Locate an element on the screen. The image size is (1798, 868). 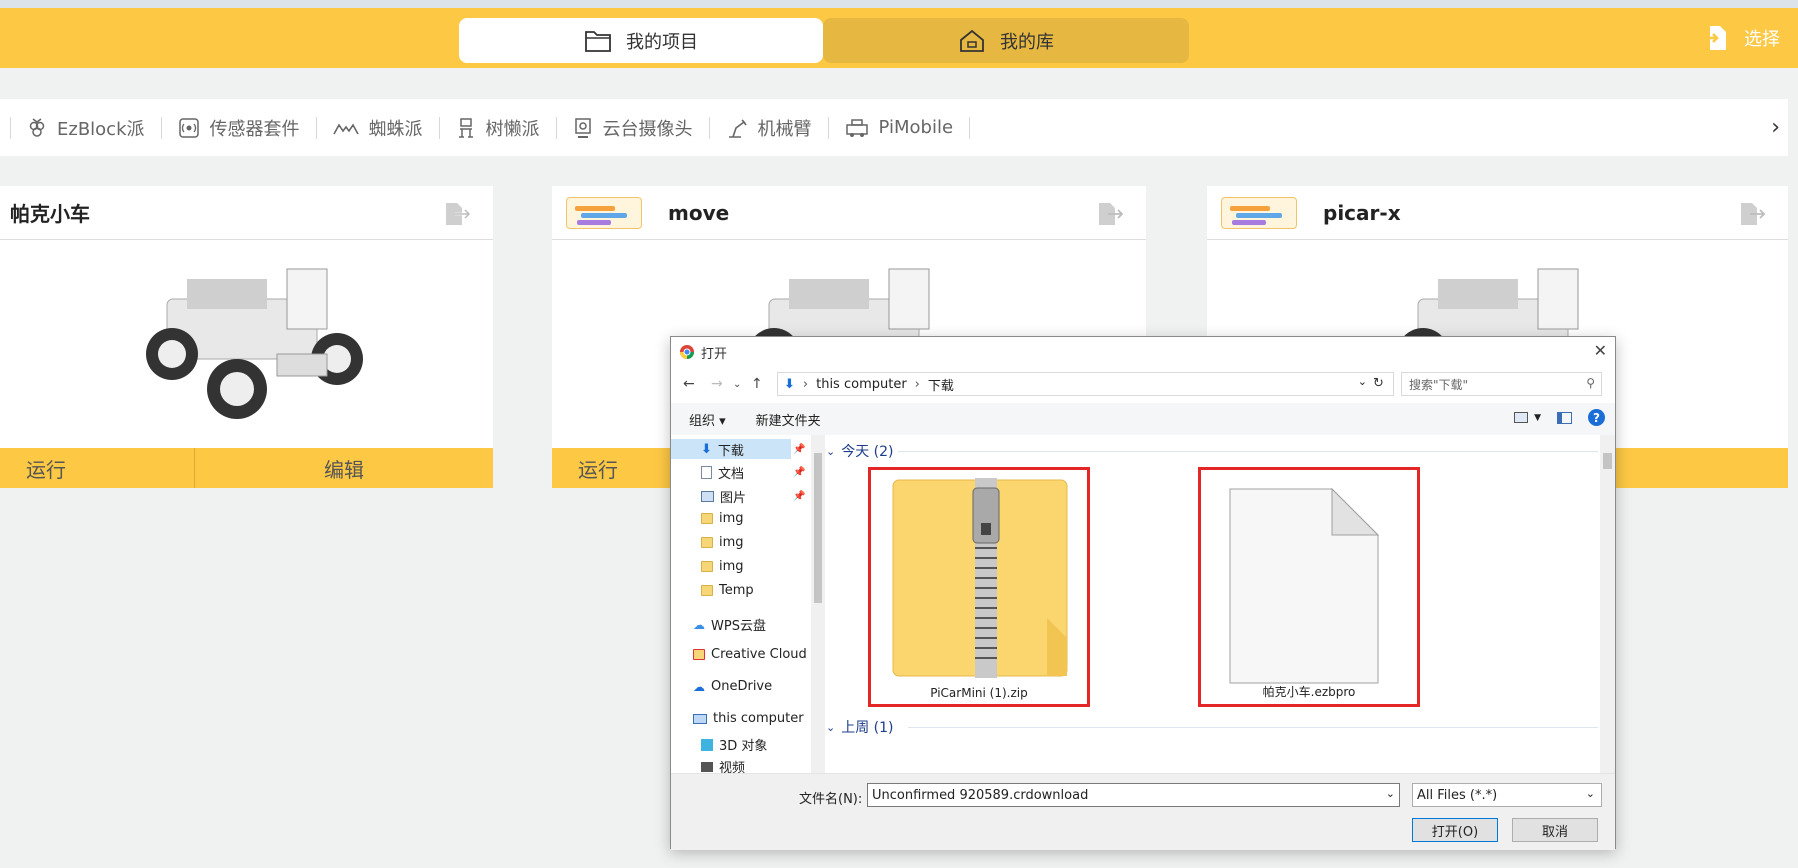
nav-item-videos: 视频 is located at coordinates (723, 765).